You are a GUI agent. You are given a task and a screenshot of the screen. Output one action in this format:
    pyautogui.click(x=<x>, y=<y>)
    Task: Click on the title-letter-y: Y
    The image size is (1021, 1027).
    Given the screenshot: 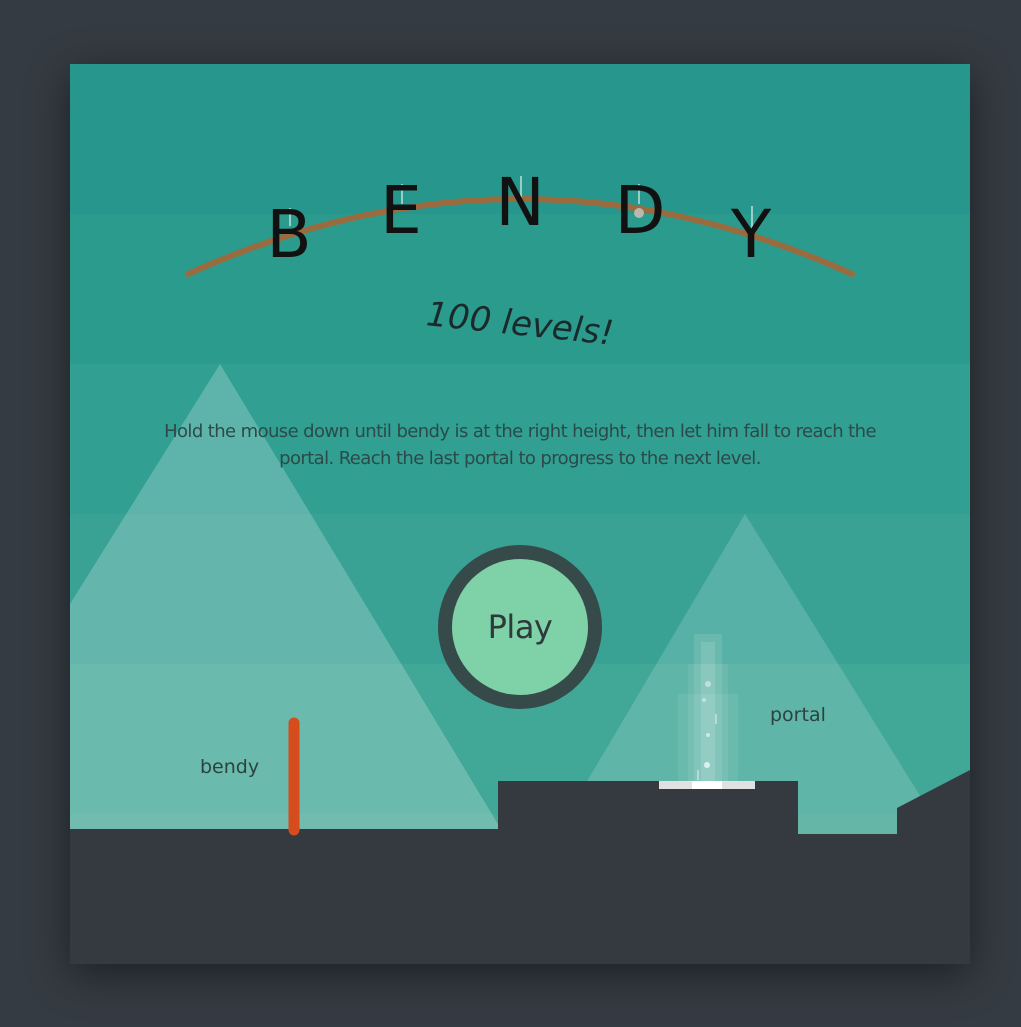 What is the action you would take?
    pyautogui.click(x=751, y=234)
    